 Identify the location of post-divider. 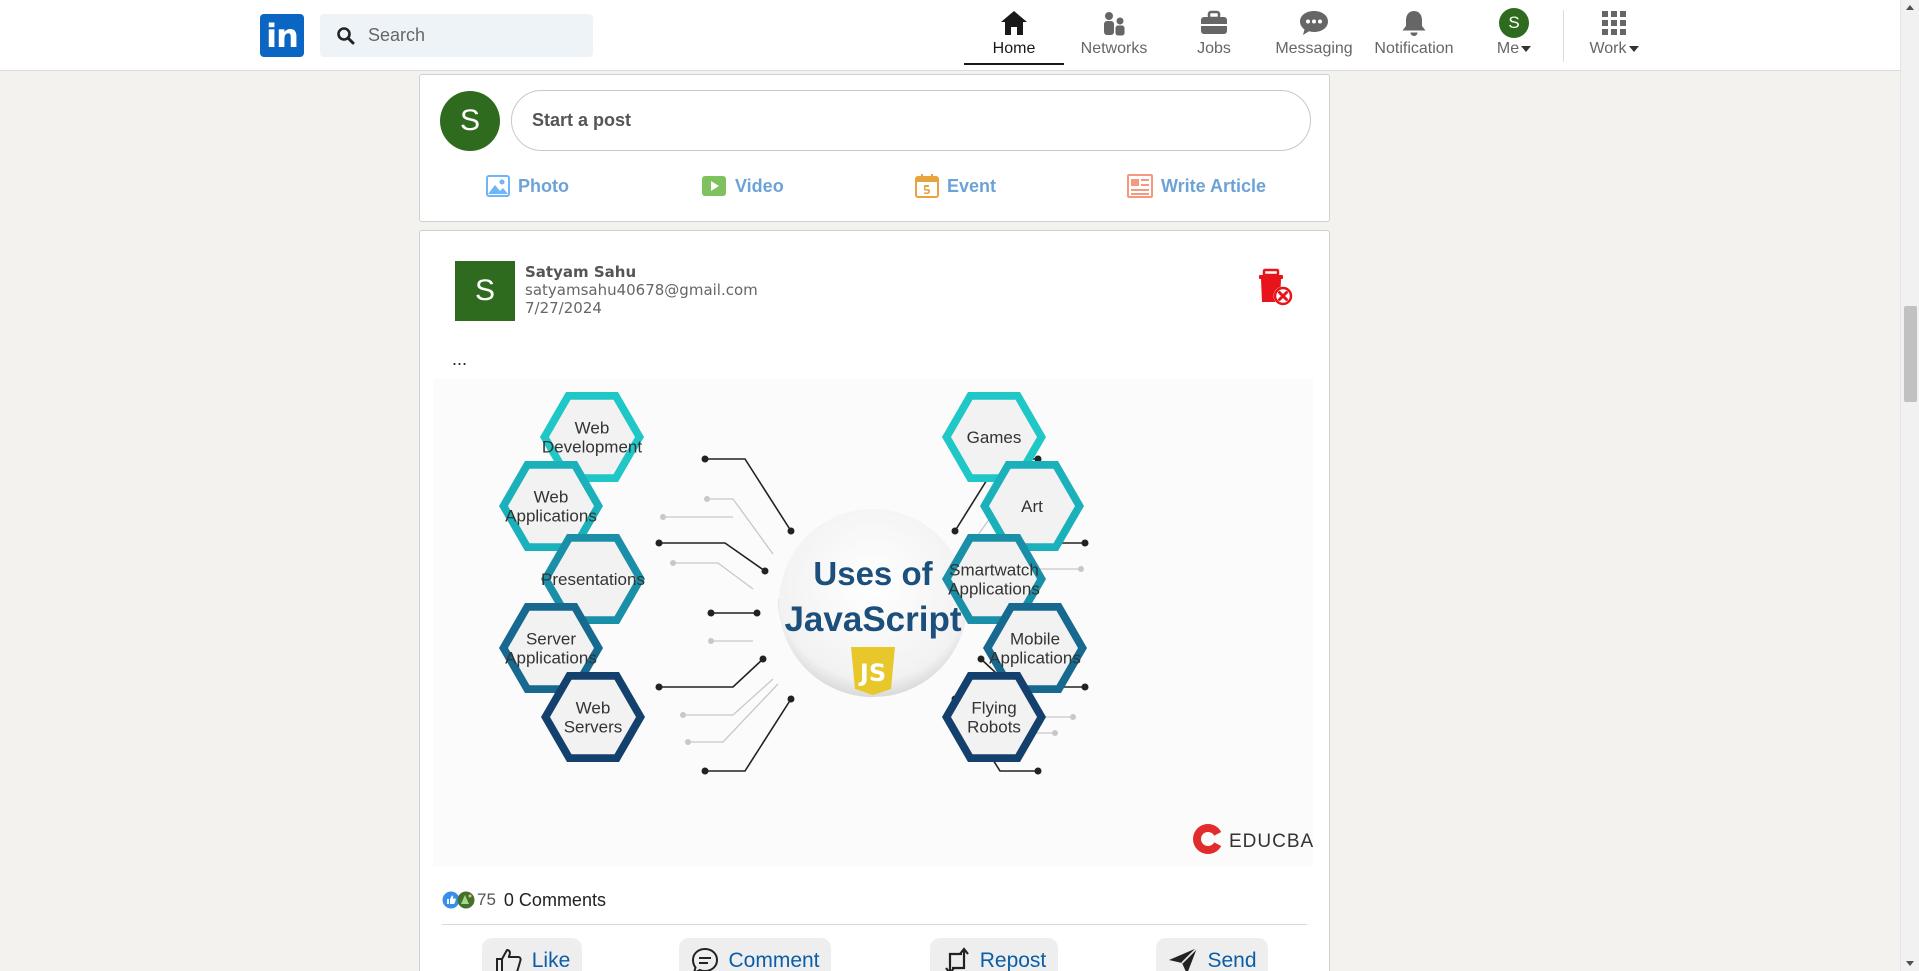
(874, 924).